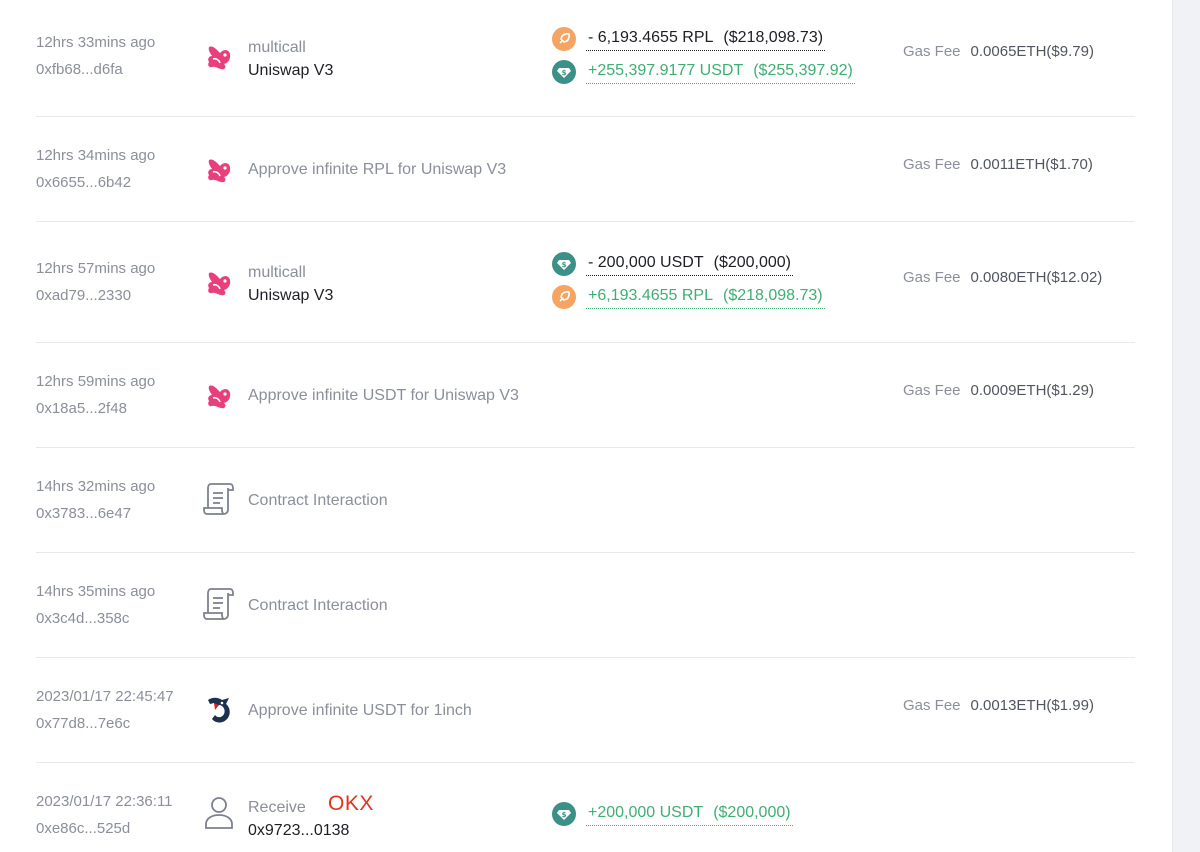  What do you see at coordinates (646, 262) in the screenshot?
I see `token-amount-value: - 200,000 USDT` at bounding box center [646, 262].